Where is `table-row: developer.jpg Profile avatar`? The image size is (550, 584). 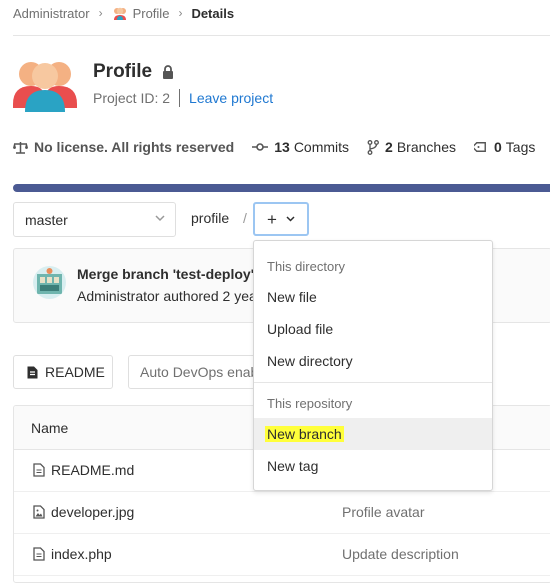
table-row: developer.jpg Profile avatar is located at coordinates (282, 513).